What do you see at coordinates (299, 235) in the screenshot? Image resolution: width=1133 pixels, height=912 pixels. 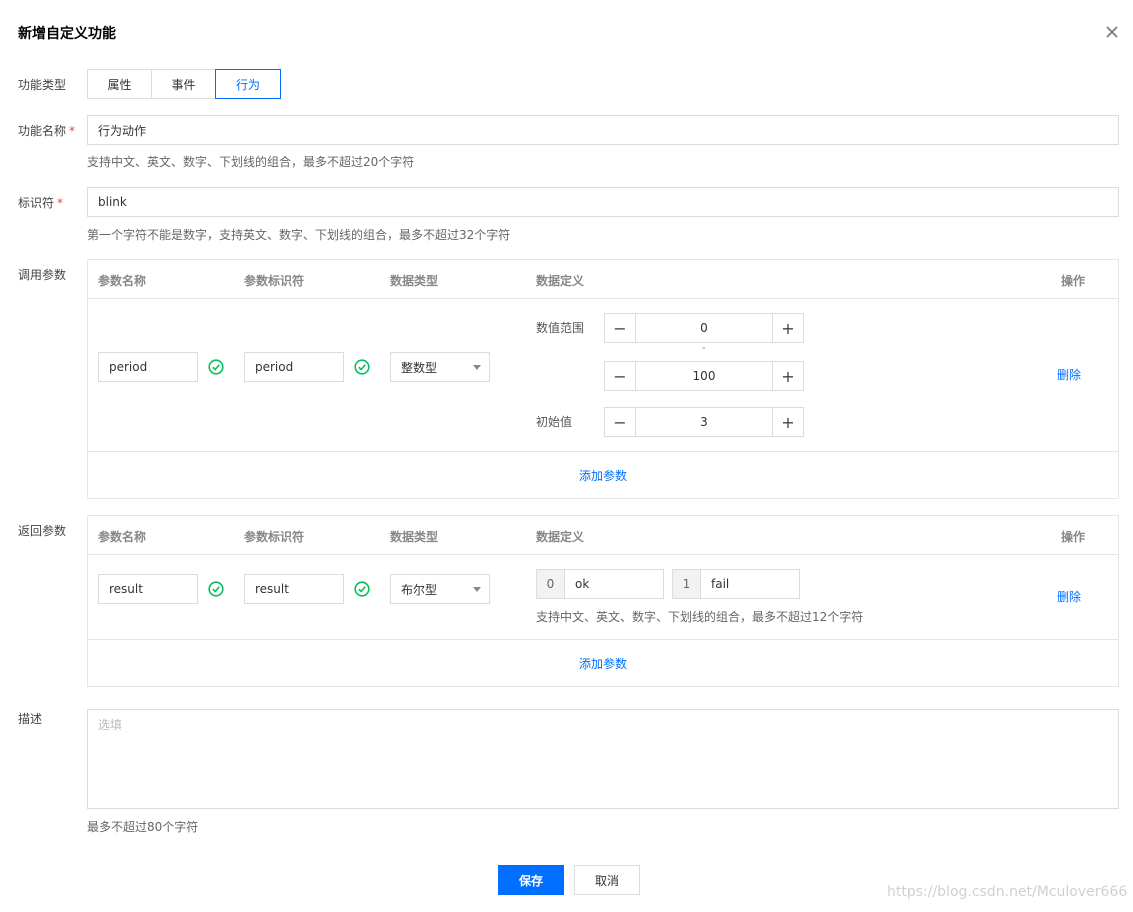 I see `identifier-hint: 第一个字符不能是数字，支持英文、数字、下划线的组合，最多不超过32个字符` at bounding box center [299, 235].